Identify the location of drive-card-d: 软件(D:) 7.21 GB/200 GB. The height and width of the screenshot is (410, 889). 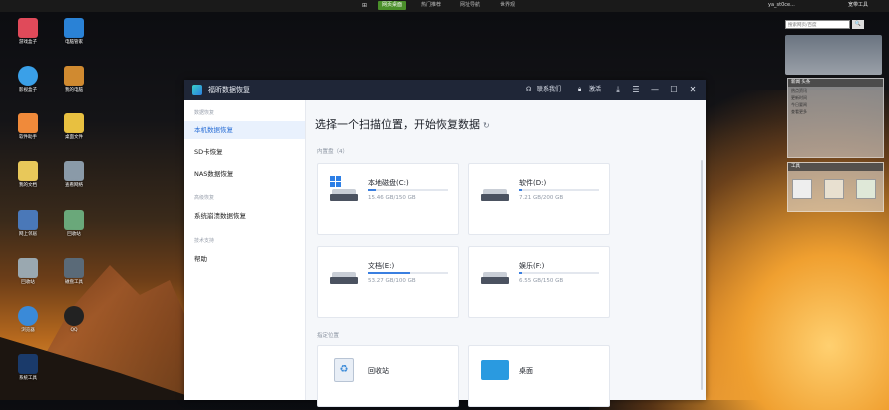
(539, 199).